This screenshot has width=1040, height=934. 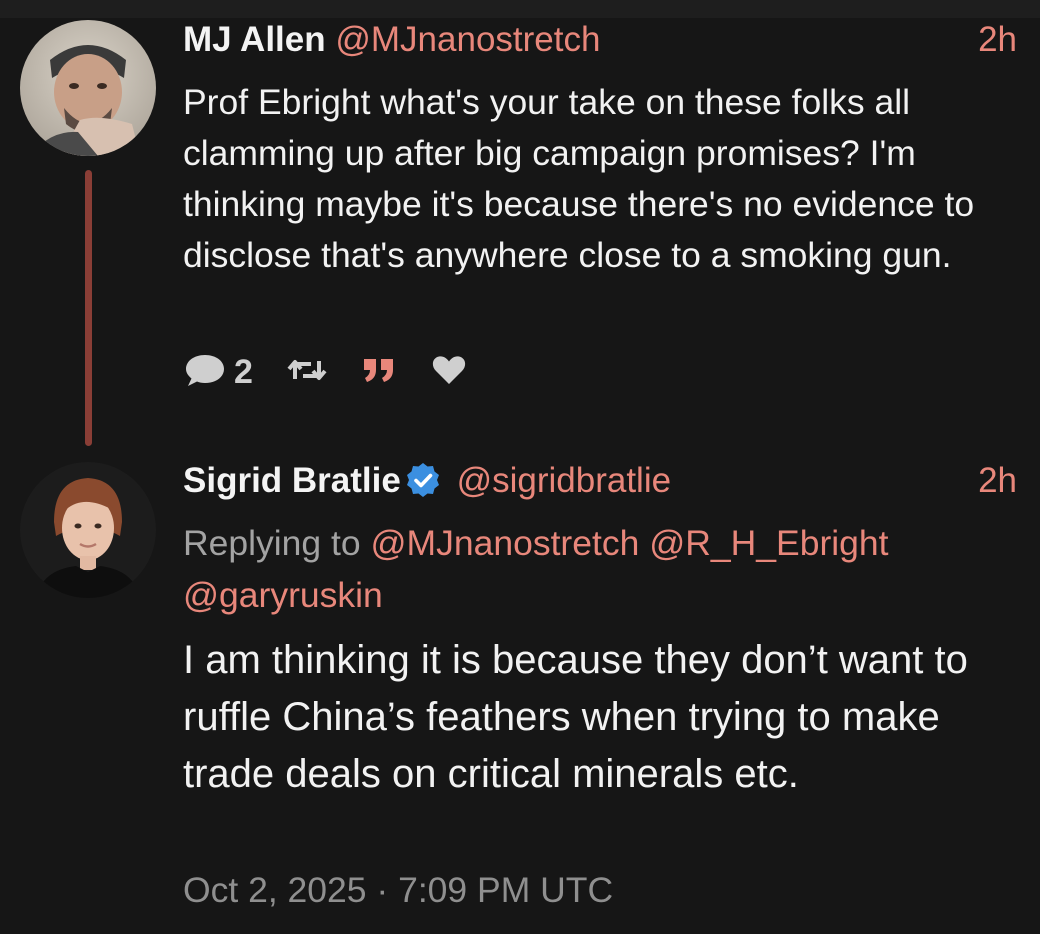 What do you see at coordinates (423, 484) in the screenshot?
I see `verified-badge-icon` at bounding box center [423, 484].